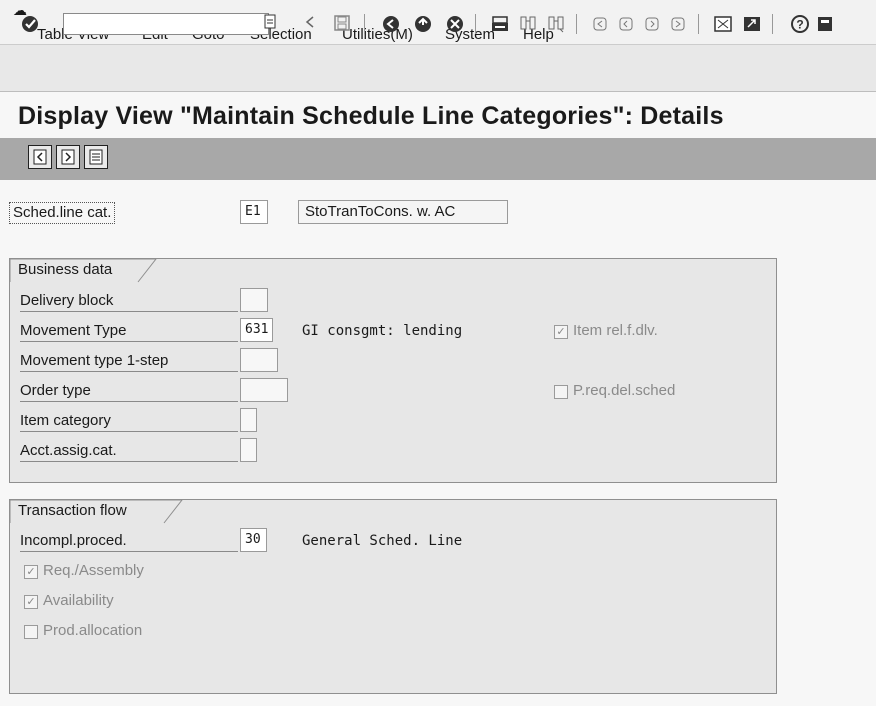 Image resolution: width=876 pixels, height=706 pixels. I want to click on req-assembly-label: Req./Assembly, so click(93, 570).